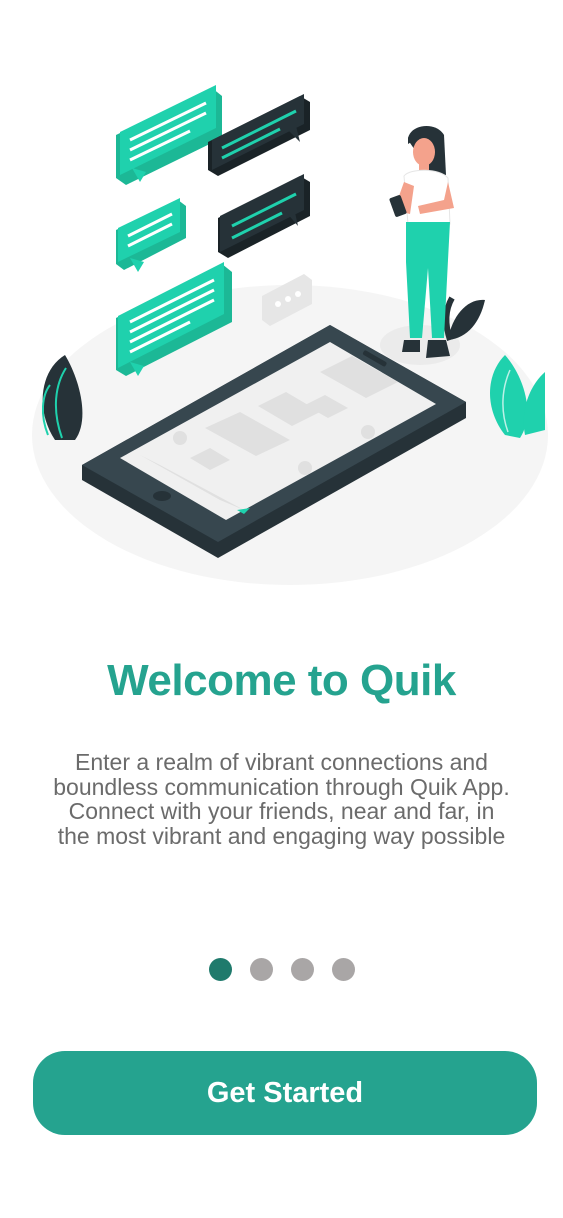  I want to click on page-title: Welcome to Quik, so click(281, 680).